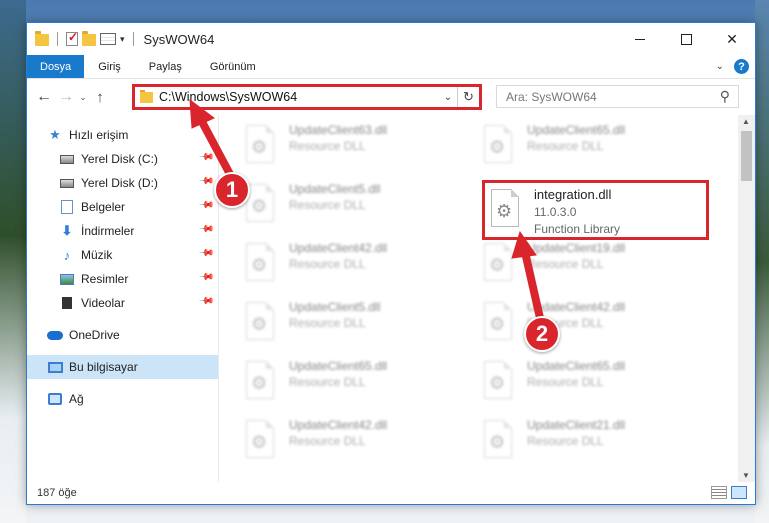 The image size is (769, 523). I want to click on step-badge-2: 2, so click(542, 334).